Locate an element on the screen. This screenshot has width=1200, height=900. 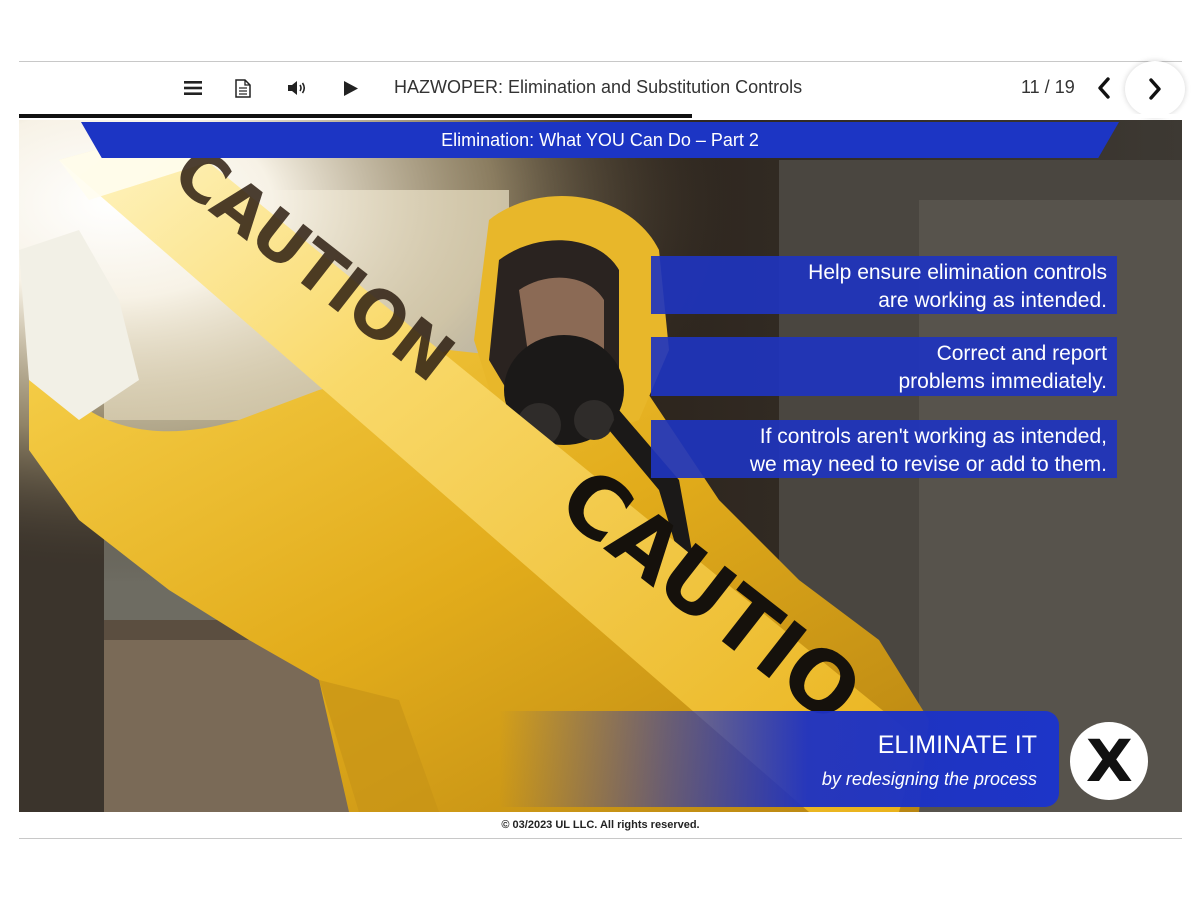
bullet-line: Correct and report is located at coordinates (1021, 353).